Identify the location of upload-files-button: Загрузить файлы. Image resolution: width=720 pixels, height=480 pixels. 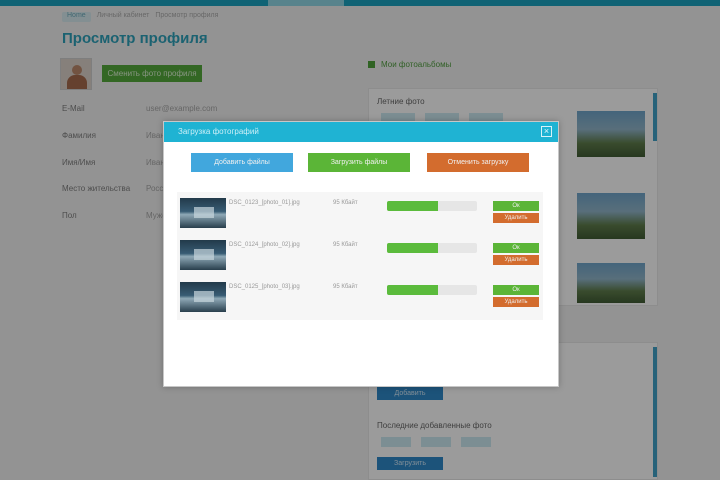
(359, 162).